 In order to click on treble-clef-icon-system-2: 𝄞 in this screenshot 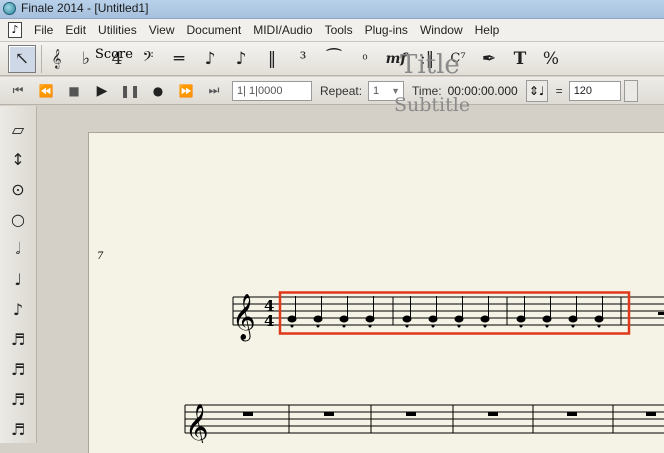, I will do `click(197, 423)`.